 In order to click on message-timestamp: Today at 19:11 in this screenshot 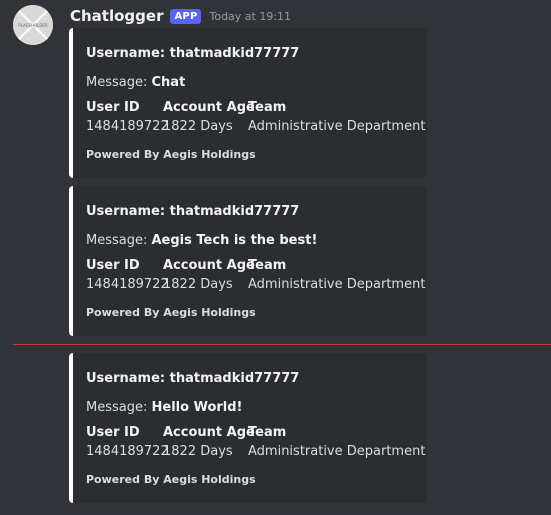, I will do `click(250, 16)`.